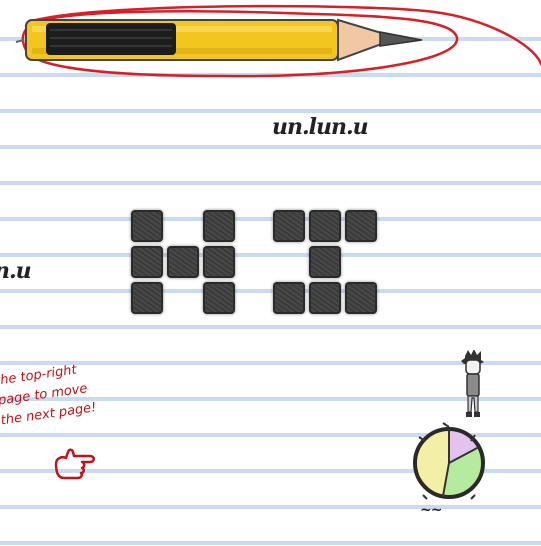 The image size is (541, 546). Describe the element at coordinates (75, 466) in the screenshot. I see `pointing-hand-icon` at that location.